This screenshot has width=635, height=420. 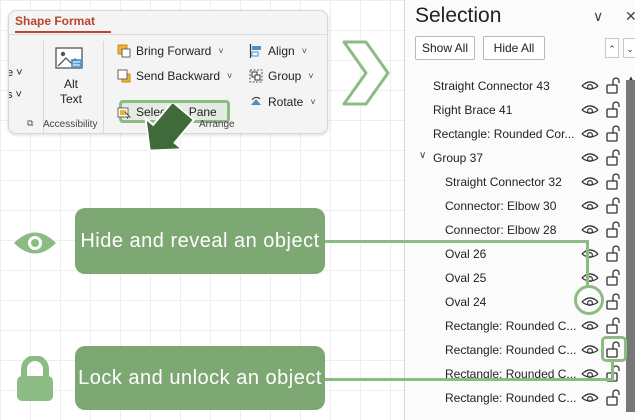 I want to click on close-icon: ✕, so click(x=630, y=16).